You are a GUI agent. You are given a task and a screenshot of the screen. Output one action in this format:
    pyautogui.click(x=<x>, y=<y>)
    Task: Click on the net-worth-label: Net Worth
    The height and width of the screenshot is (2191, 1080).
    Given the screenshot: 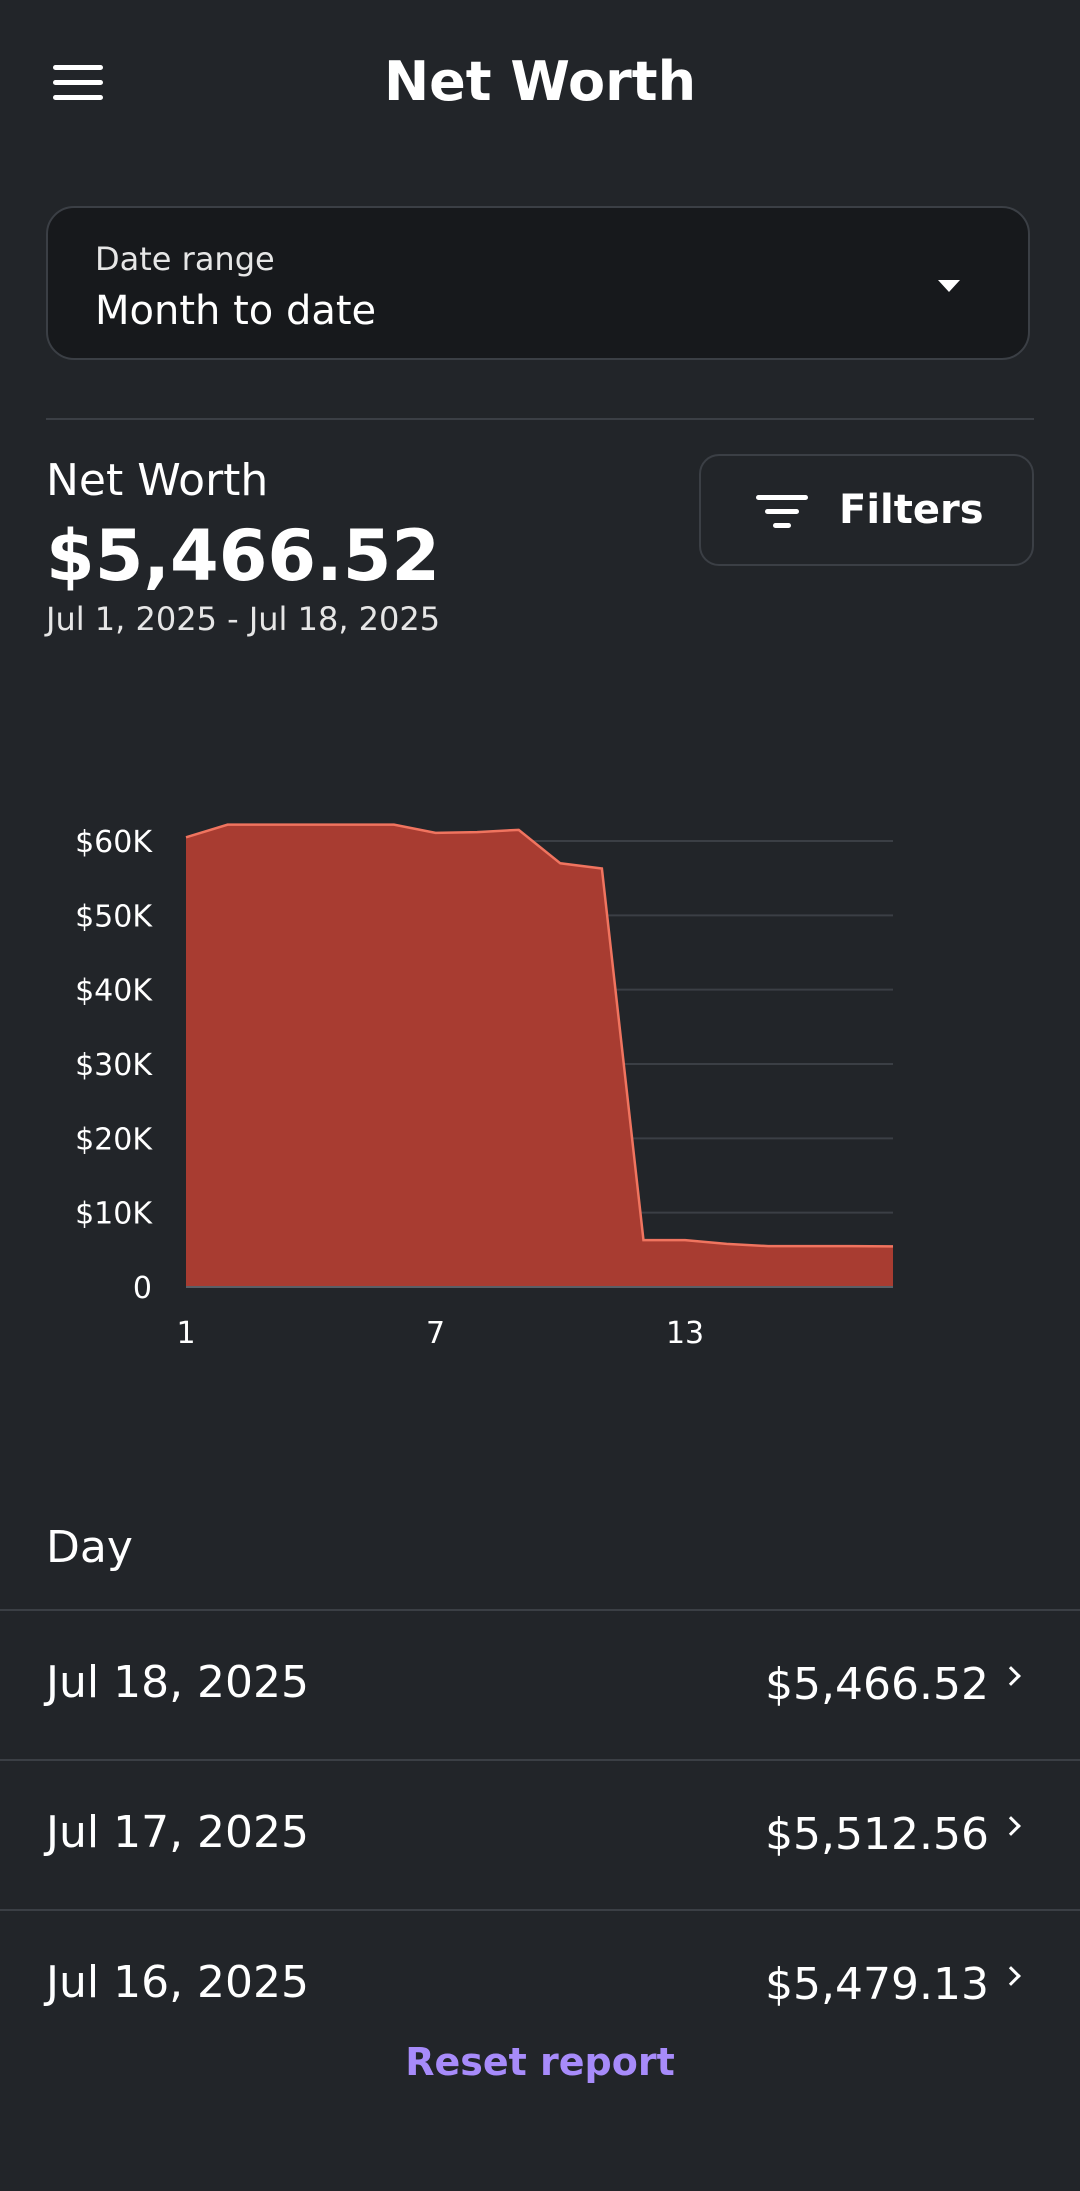 What is the action you would take?
    pyautogui.click(x=157, y=480)
    